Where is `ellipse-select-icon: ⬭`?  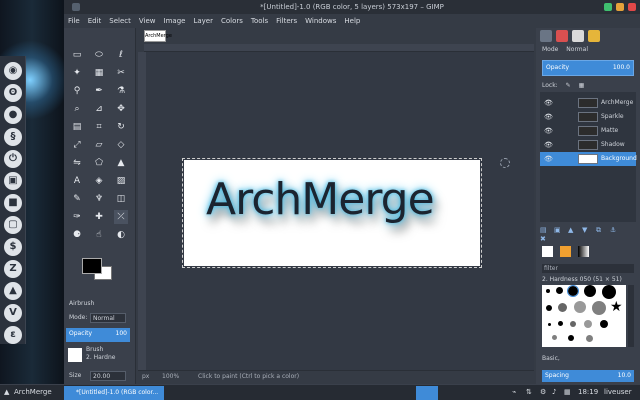 ellipse-select-icon: ⬭ is located at coordinates (99, 55).